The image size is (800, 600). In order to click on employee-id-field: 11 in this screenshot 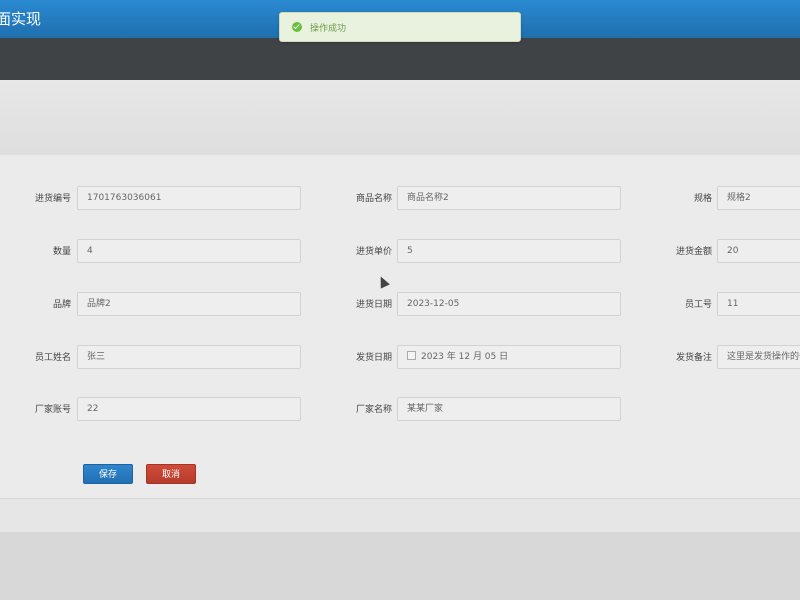, I will do `click(758, 304)`.